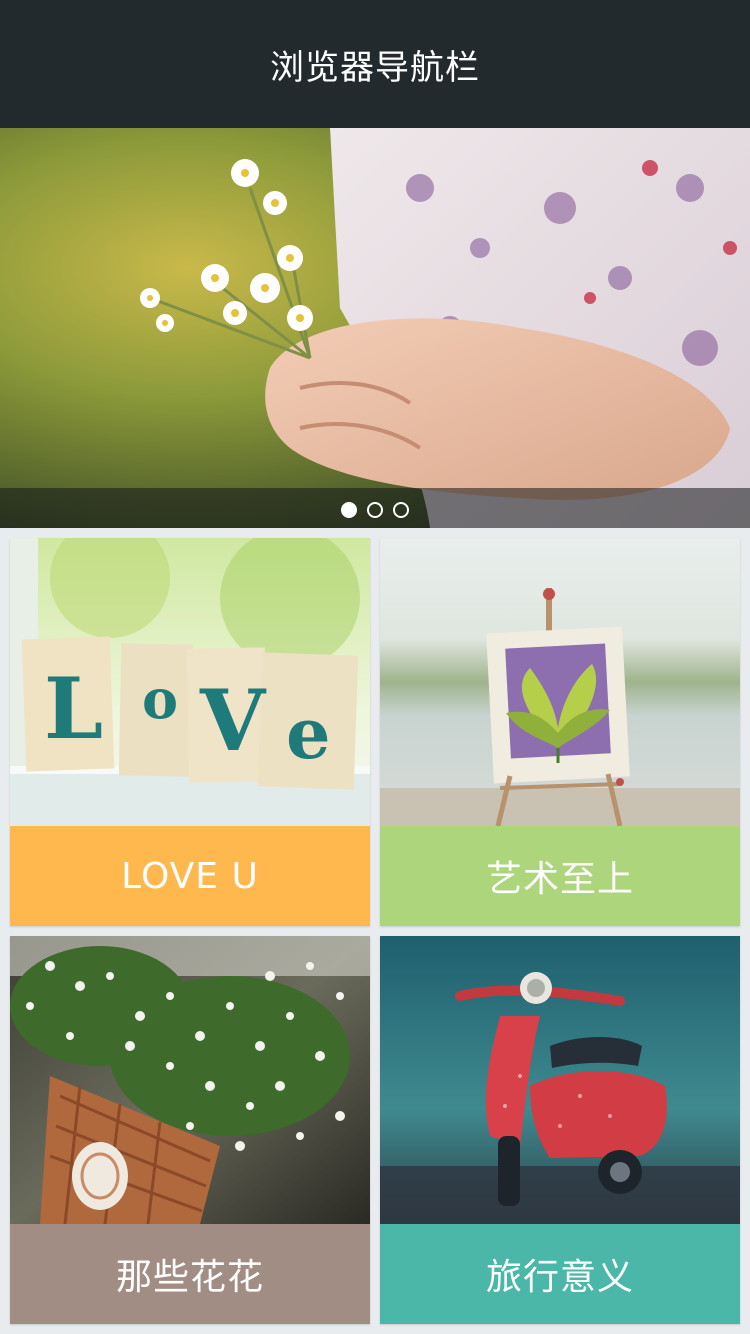 This screenshot has height=1334, width=750. Describe the element at coordinates (190, 876) in the screenshot. I see `card-label: LOVE U` at that location.